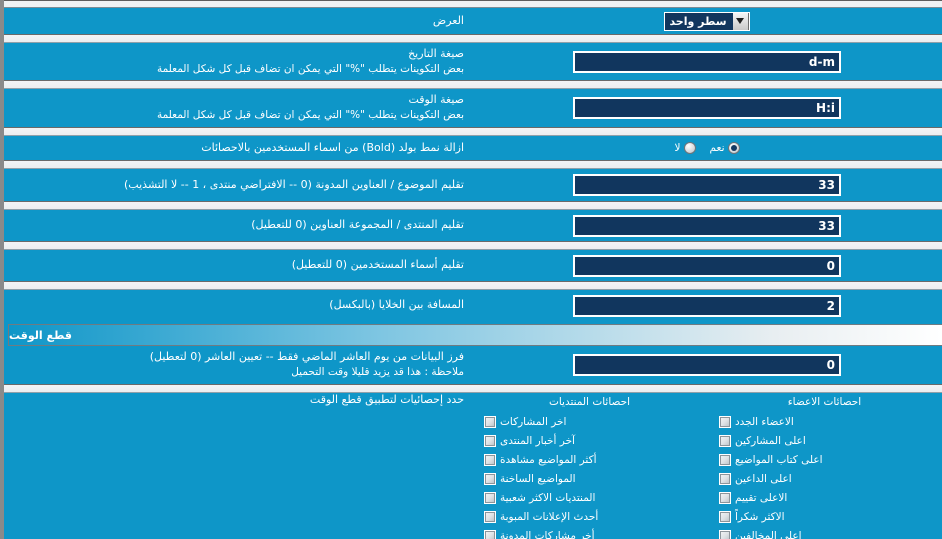  What do you see at coordinates (538, 478) in the screenshot?
I see `checkbox-label-hot-topics: المواضيع الساخنة` at bounding box center [538, 478].